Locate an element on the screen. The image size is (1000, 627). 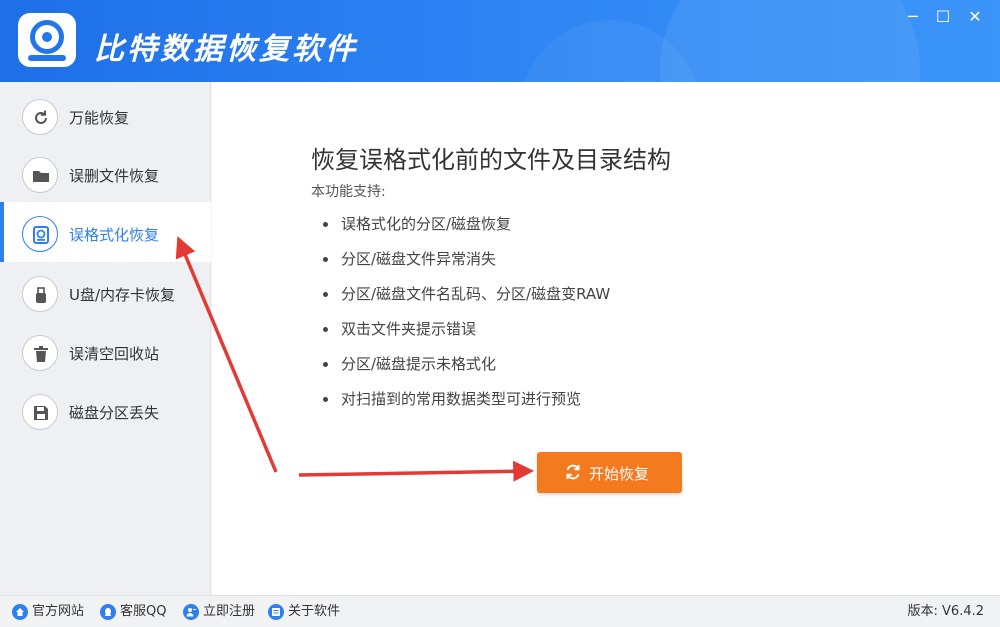
usb-icon is located at coordinates (40, 294).